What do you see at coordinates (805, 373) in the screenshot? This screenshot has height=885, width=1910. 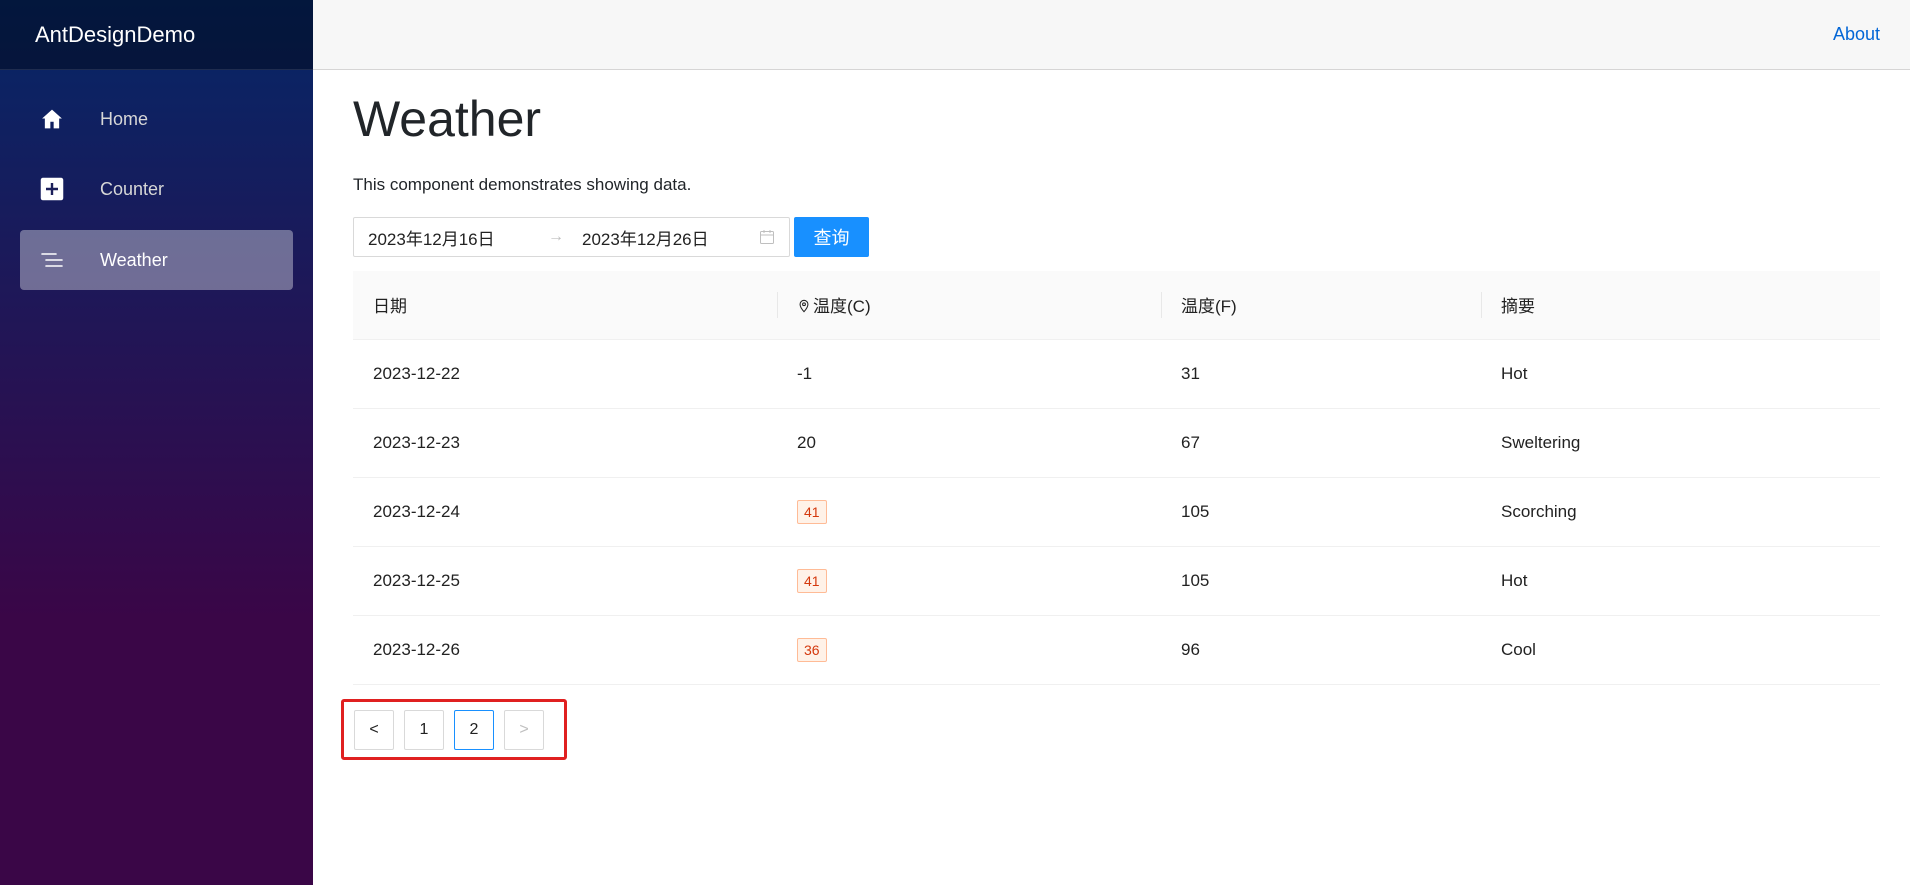 I see `temp-c-value: -1` at bounding box center [805, 373].